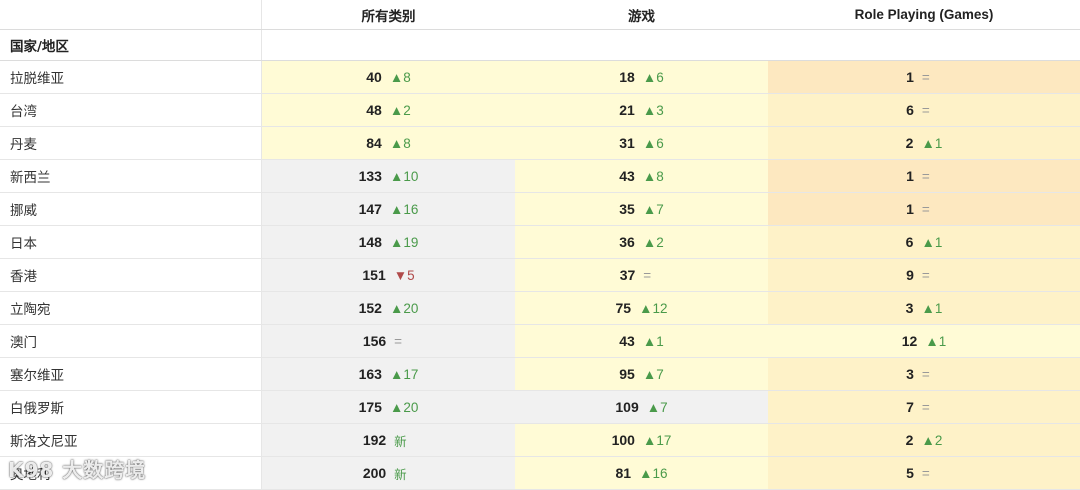 The width and height of the screenshot is (1080, 490). What do you see at coordinates (910, 275) in the screenshot?
I see `rank-value: 9` at bounding box center [910, 275].